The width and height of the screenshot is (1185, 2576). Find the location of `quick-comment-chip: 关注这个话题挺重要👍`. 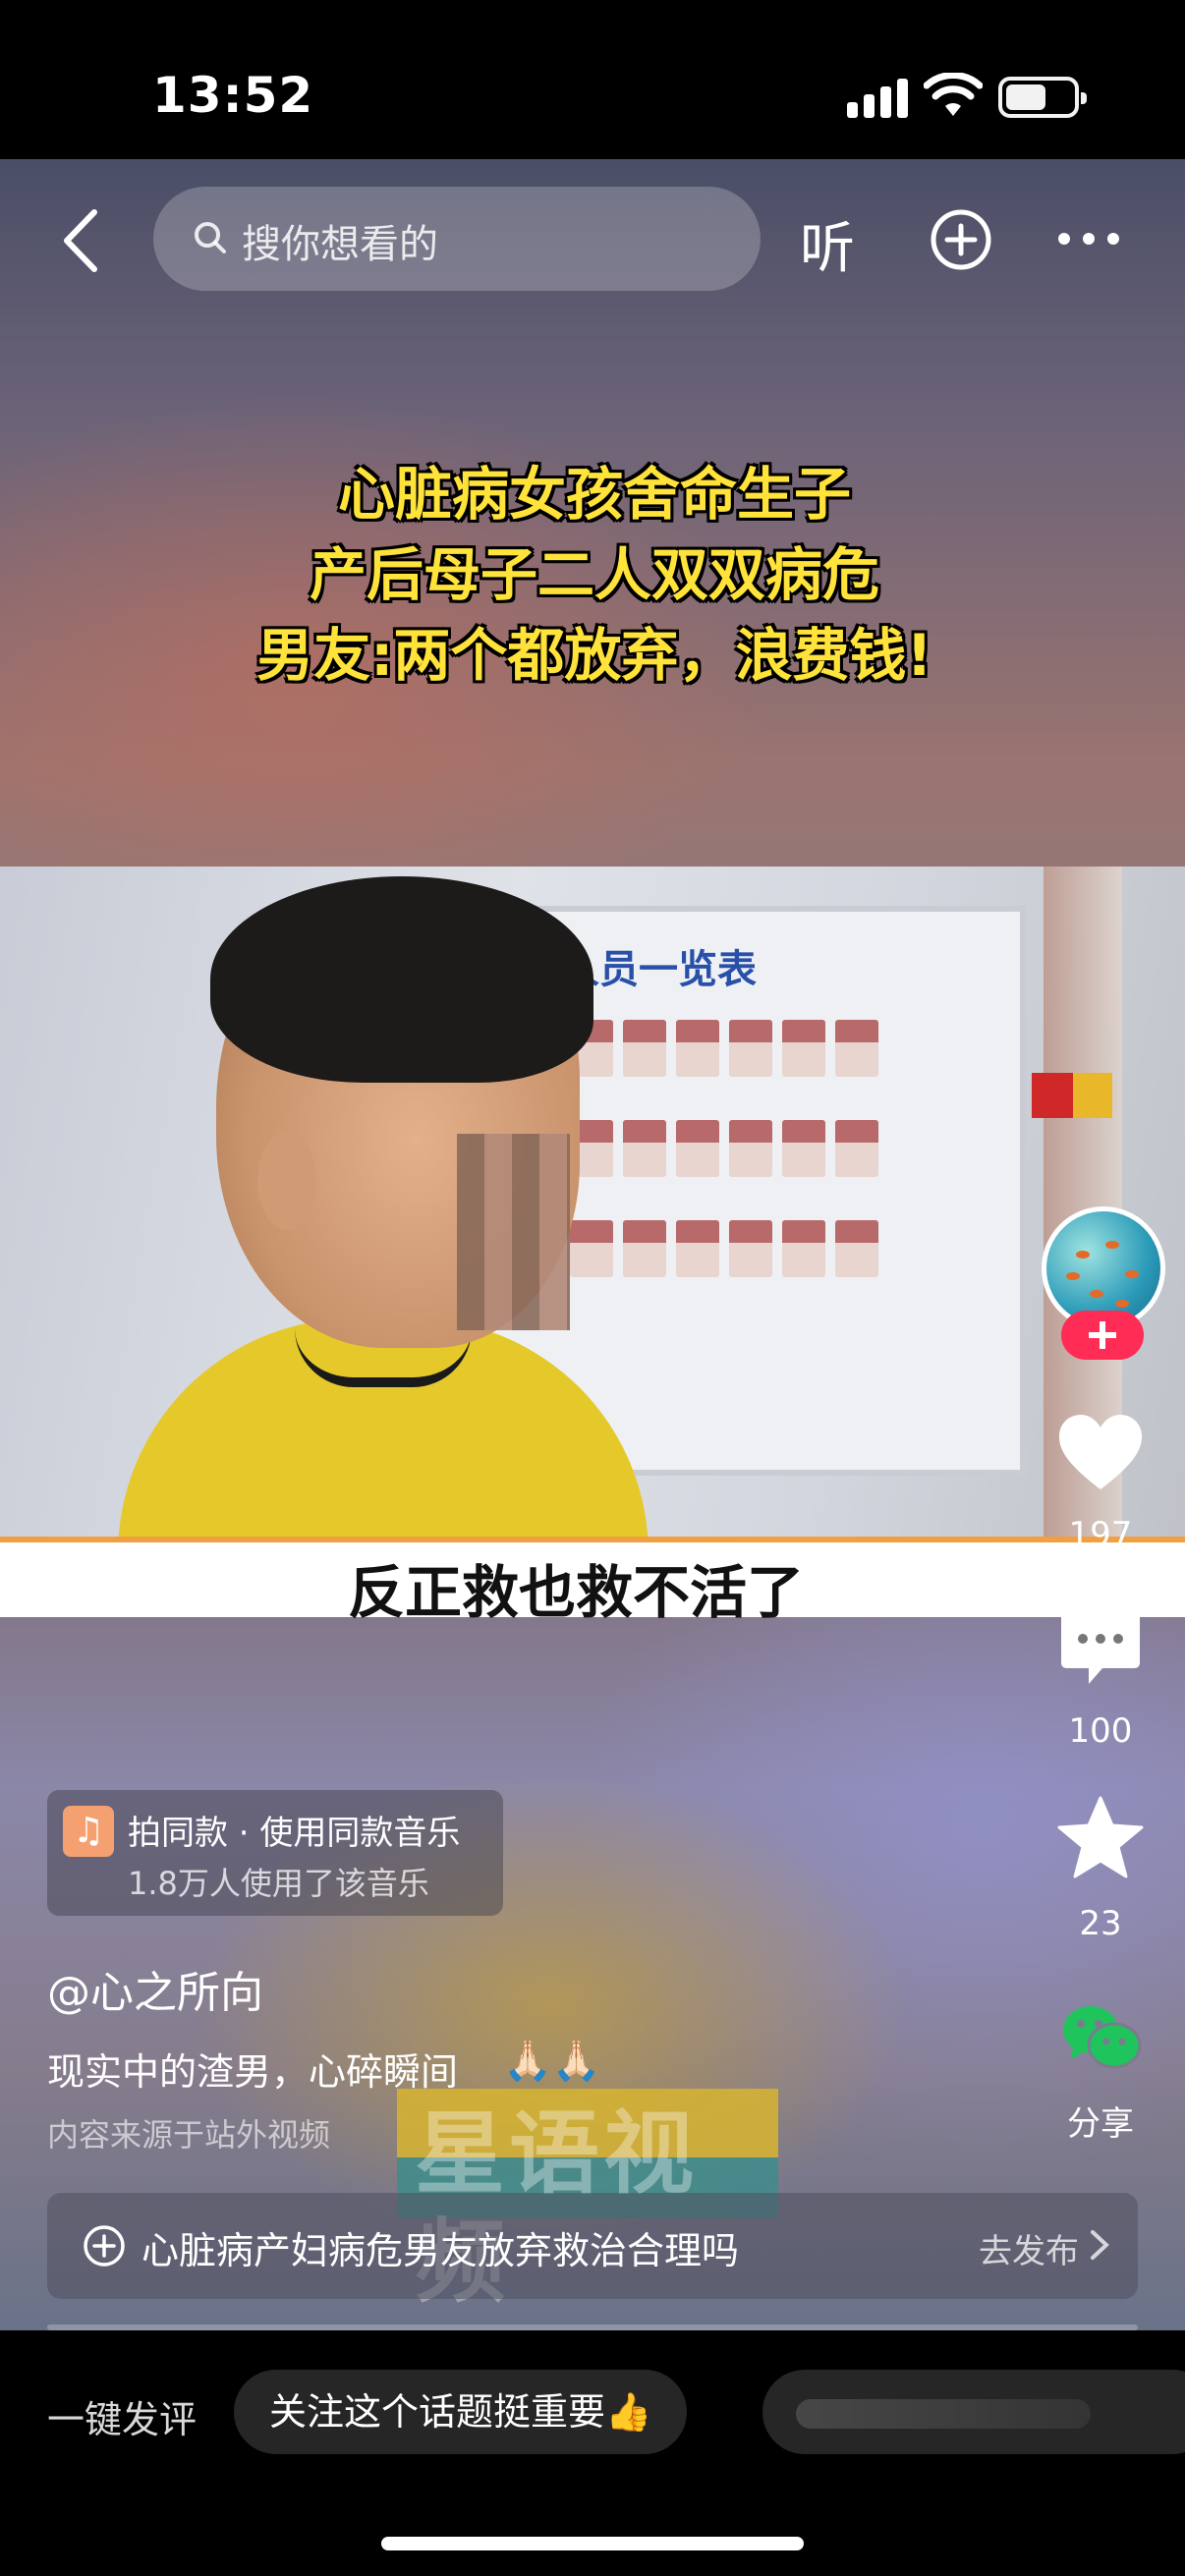

quick-comment-chip: 关注这个话题挺重要👍 is located at coordinates (461, 2412).